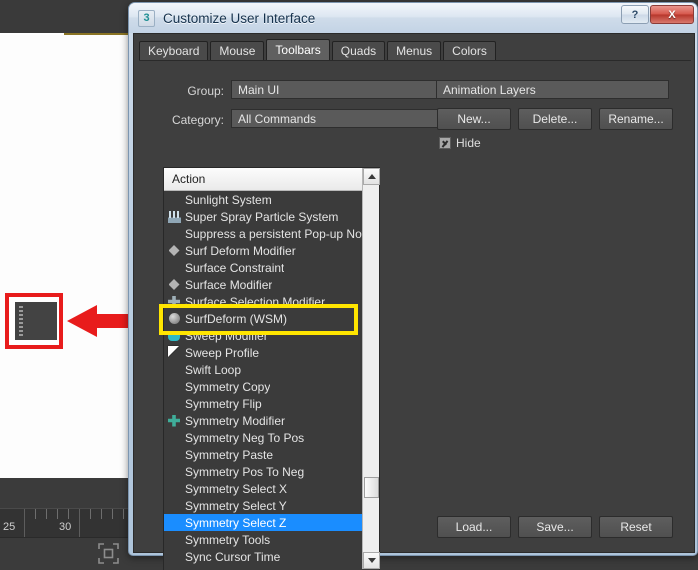  I want to click on red-highlight-box, so click(34, 321).